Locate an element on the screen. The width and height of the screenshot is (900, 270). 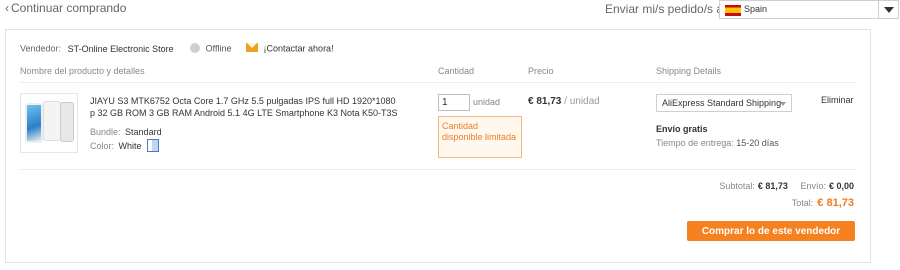
total-row: Total: € 81,73 is located at coordinates (823, 203).